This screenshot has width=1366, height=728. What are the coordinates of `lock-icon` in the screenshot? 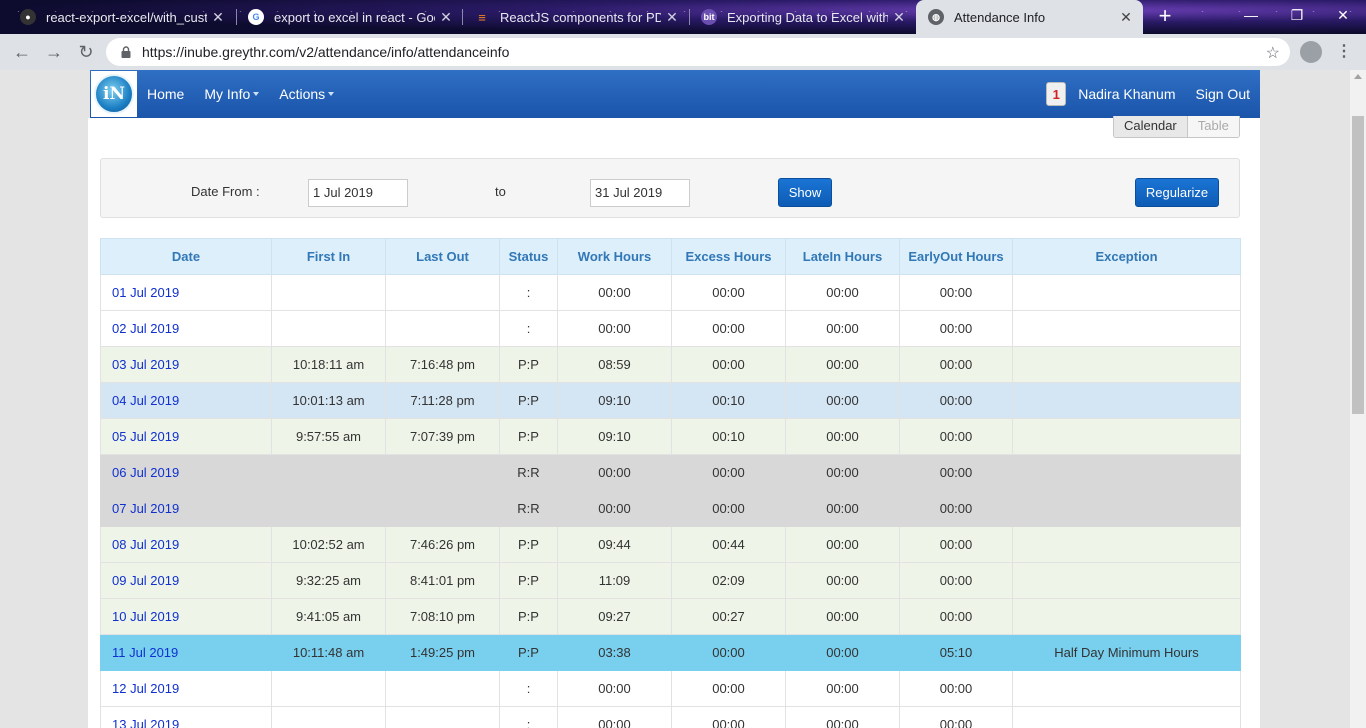 It's located at (126, 52).